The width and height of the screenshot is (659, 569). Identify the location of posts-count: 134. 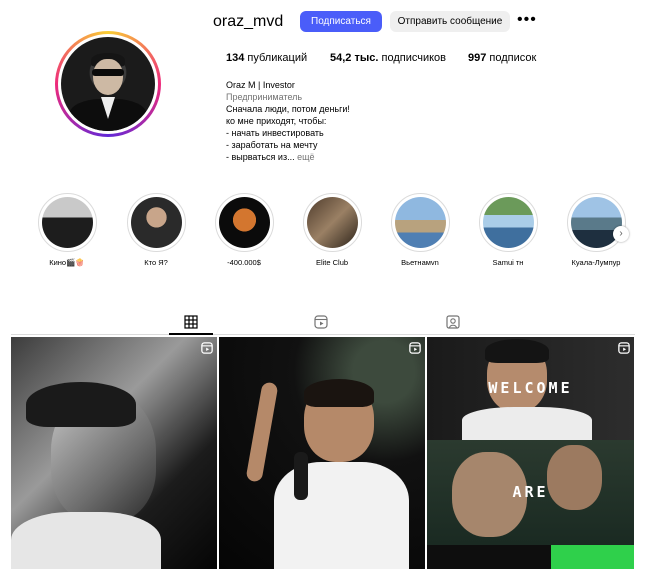
(235, 58).